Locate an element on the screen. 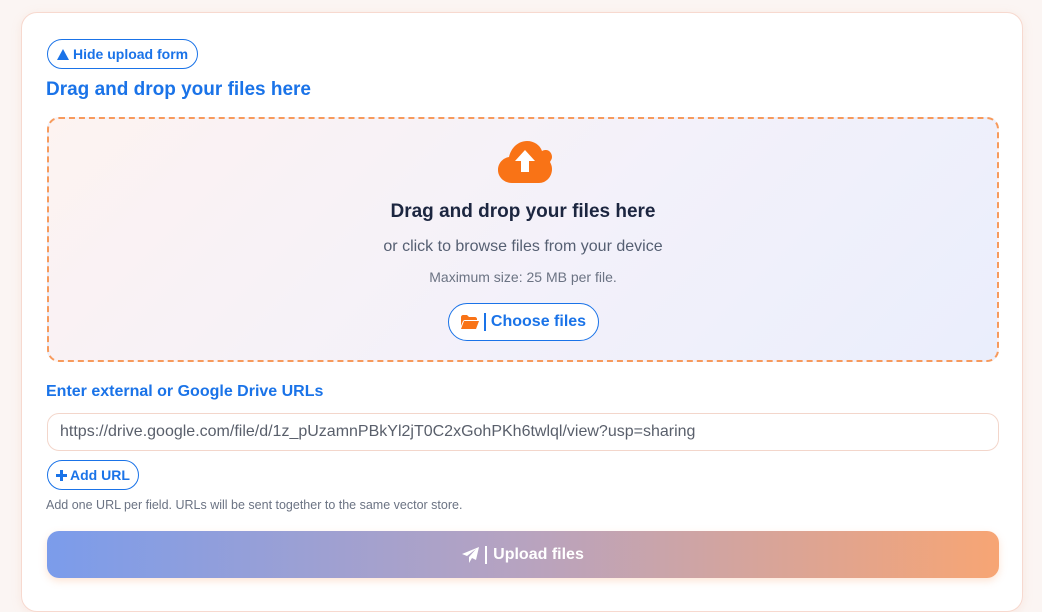 This screenshot has width=1042, height=612. cloud-upload-icon is located at coordinates (525, 162).